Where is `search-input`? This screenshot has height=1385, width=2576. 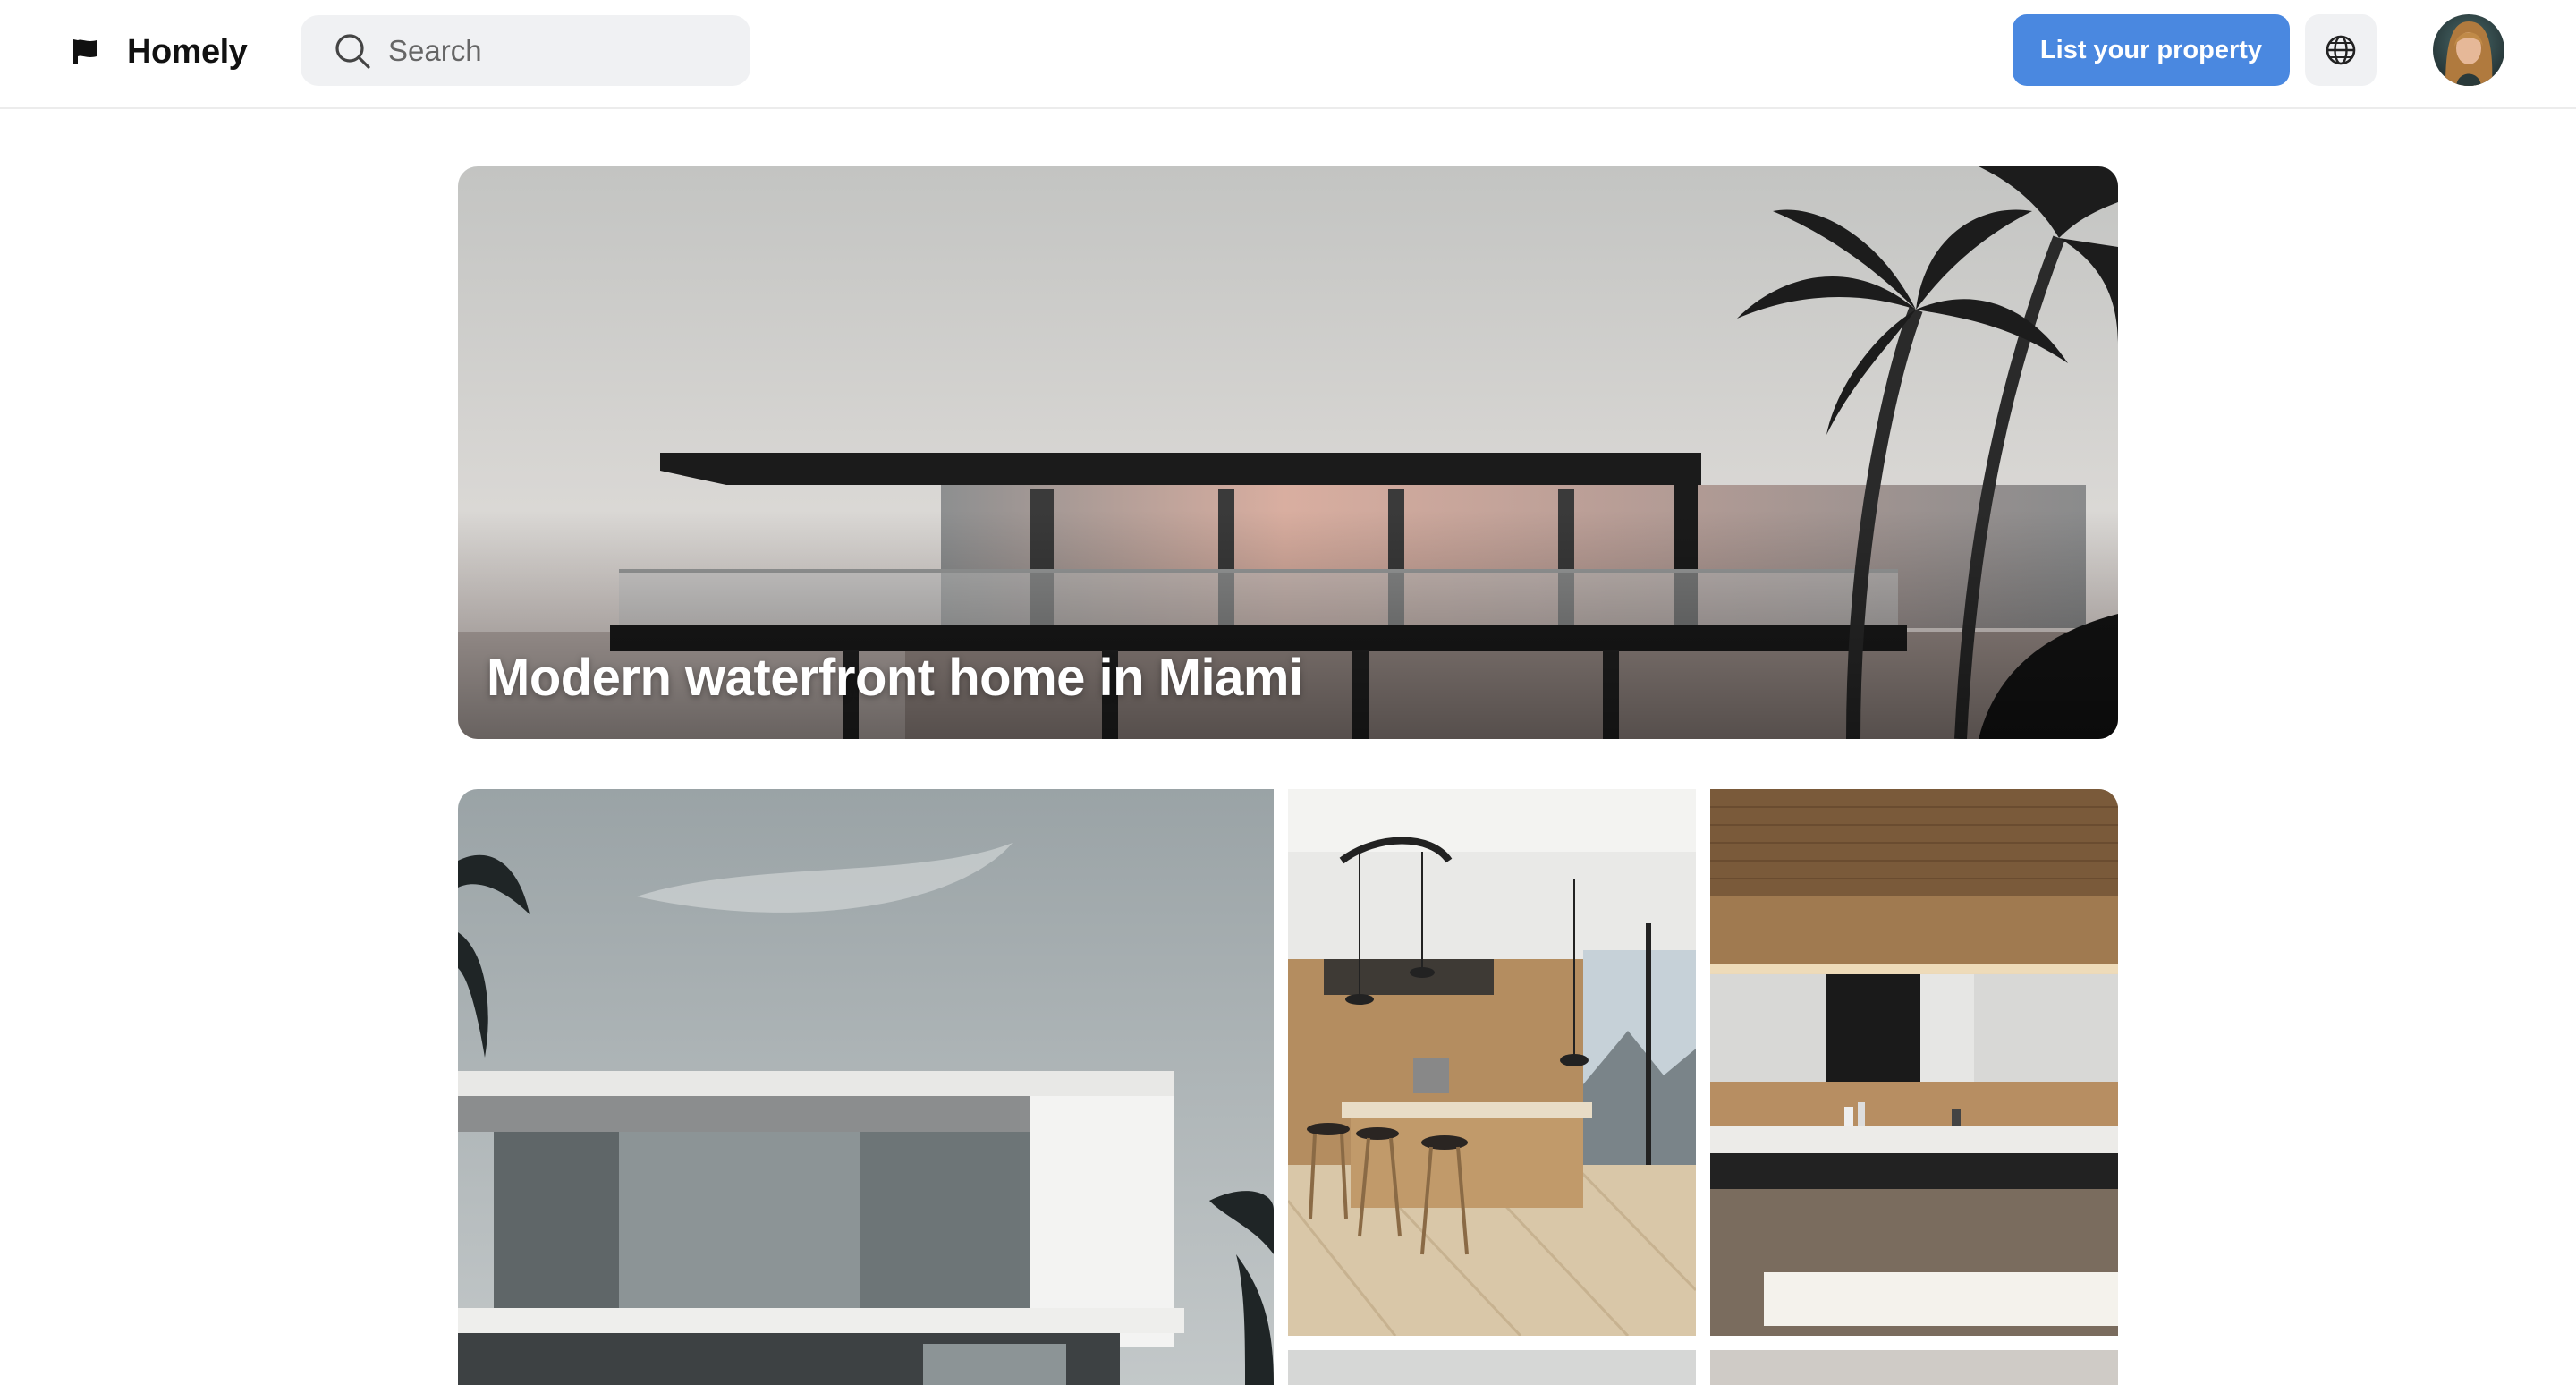
search-input is located at coordinates (558, 50).